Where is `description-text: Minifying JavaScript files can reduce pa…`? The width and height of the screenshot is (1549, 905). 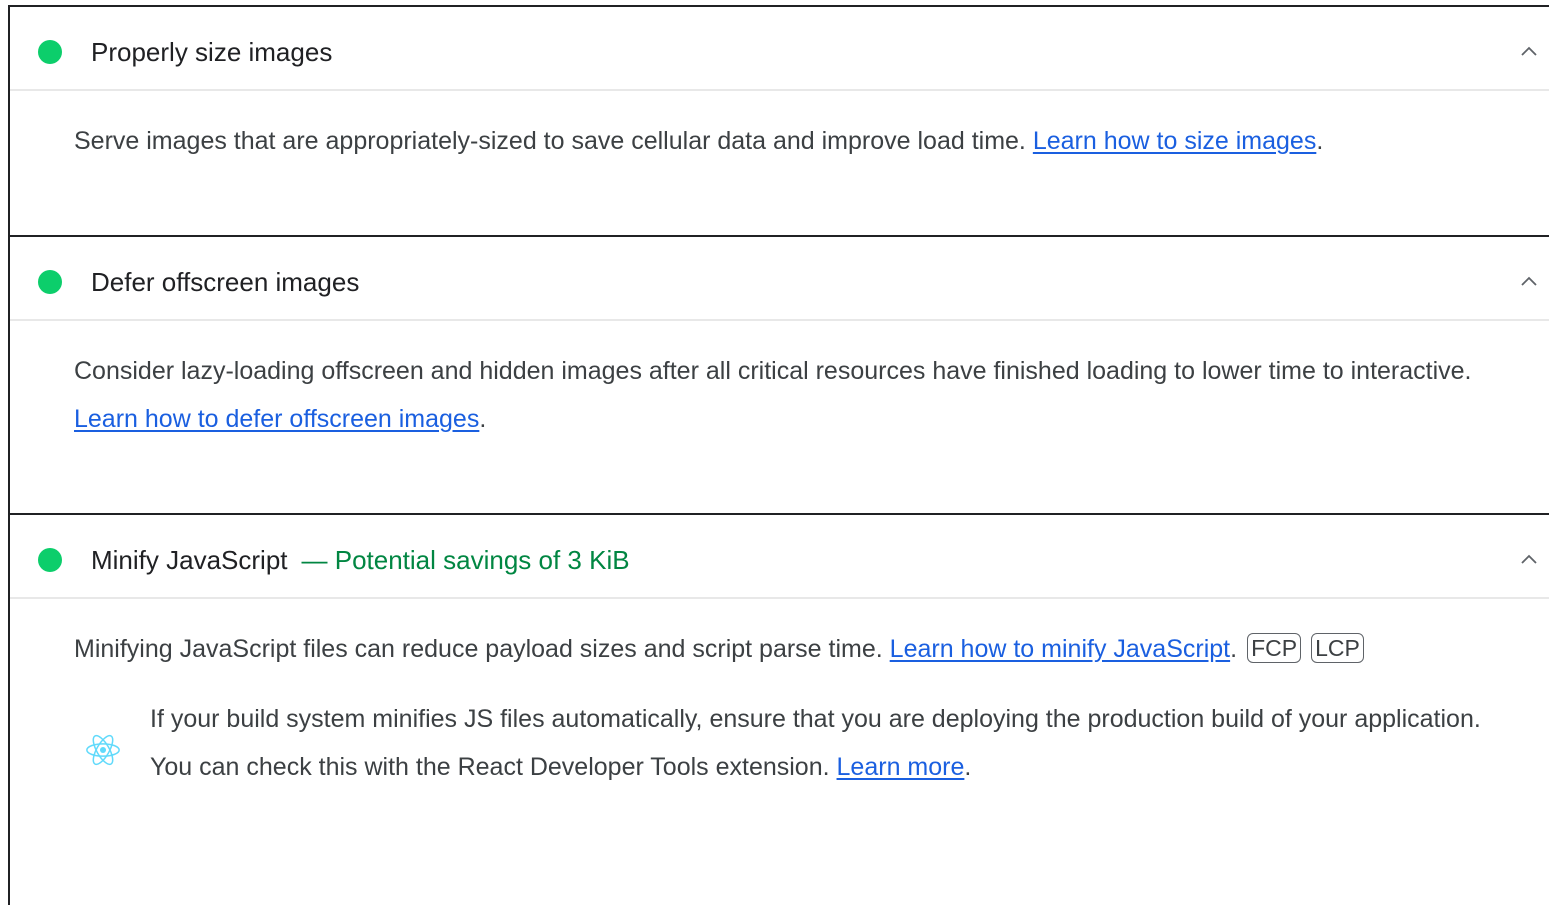
description-text: Minifying JavaScript files can reduce pa… is located at coordinates (478, 649).